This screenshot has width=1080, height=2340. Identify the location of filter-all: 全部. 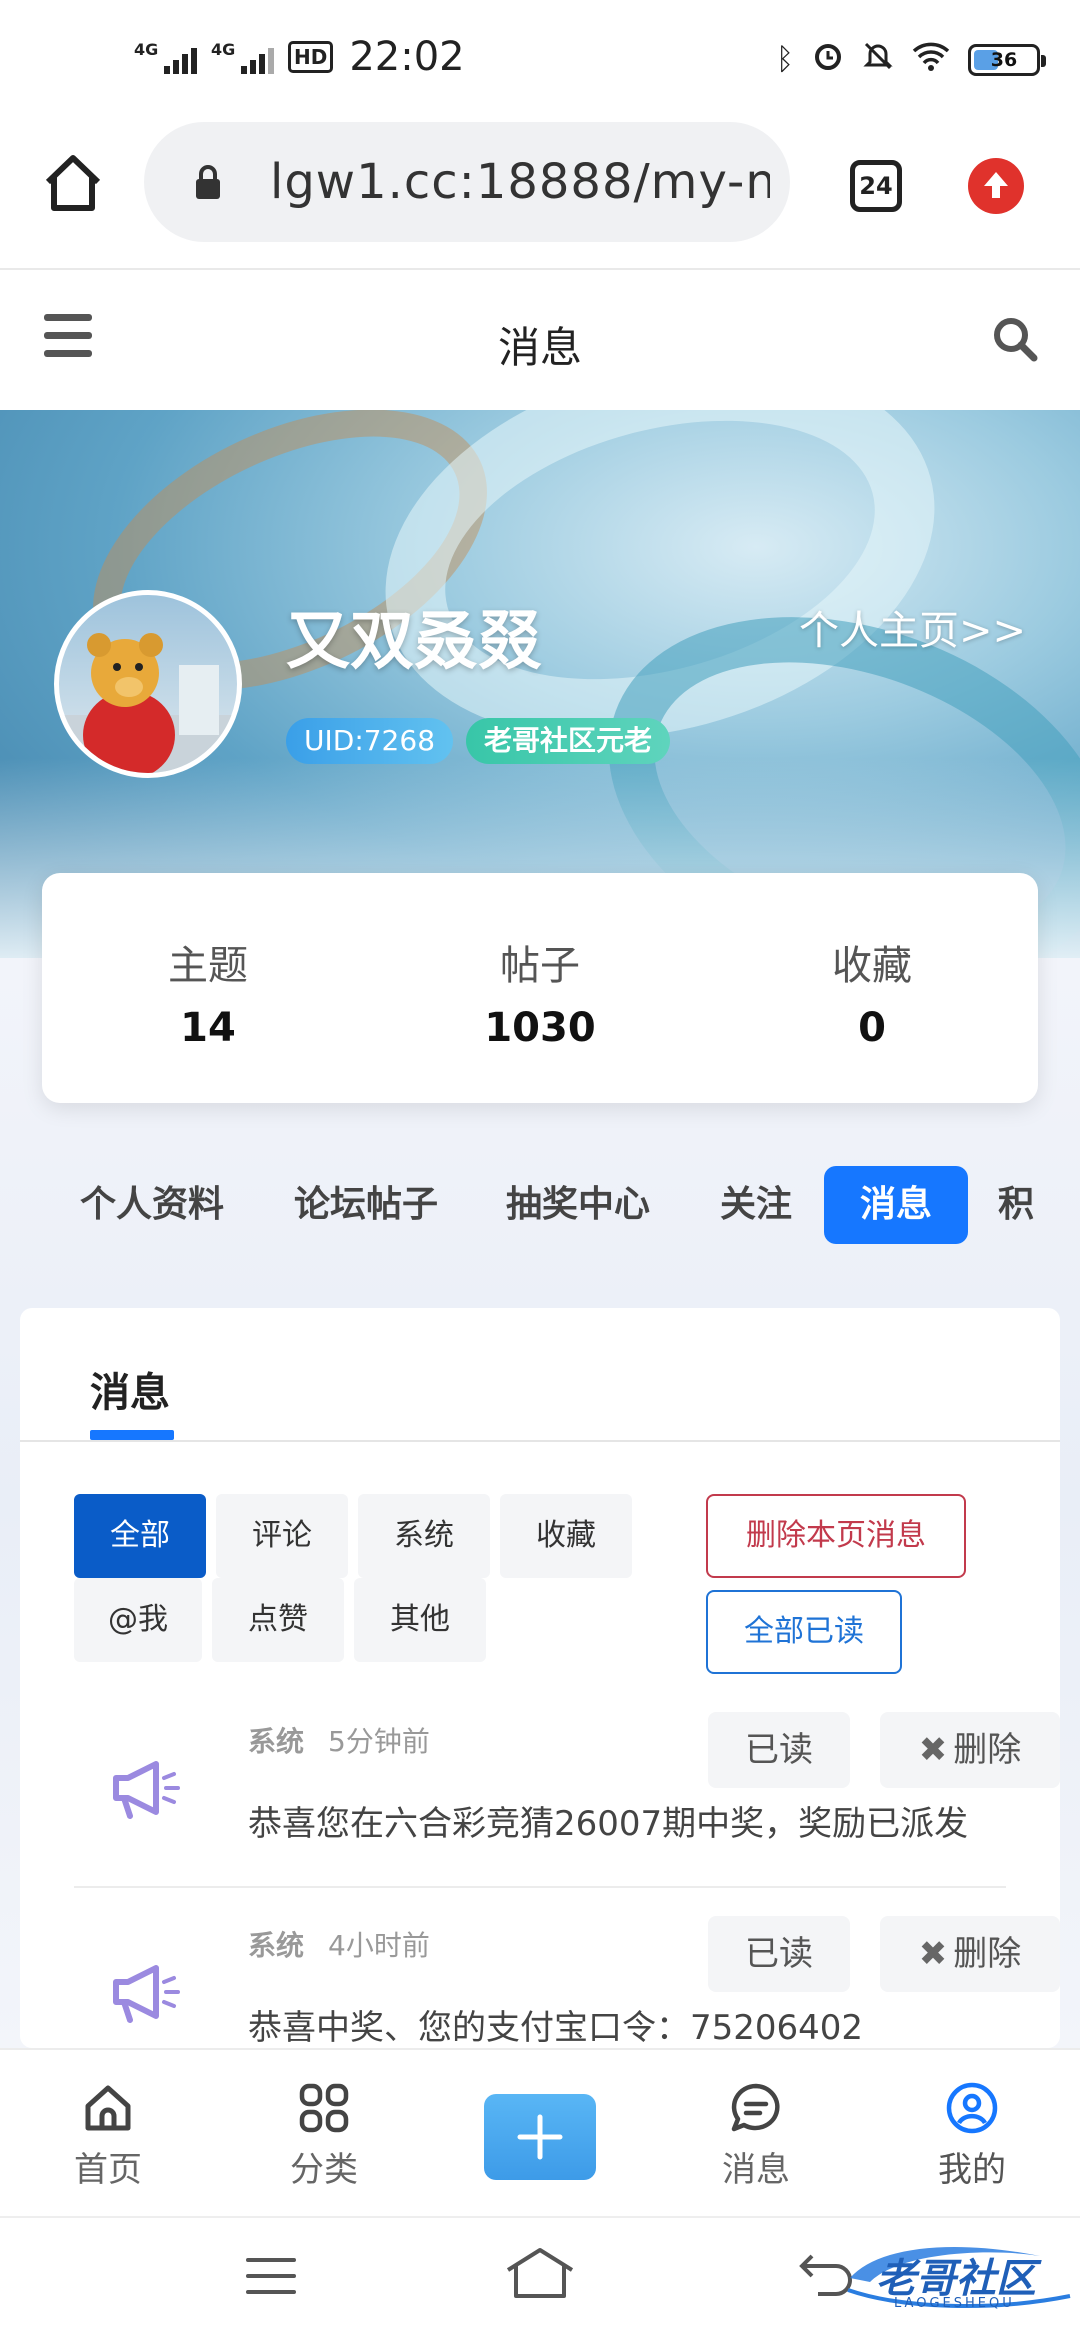
(140, 1536).